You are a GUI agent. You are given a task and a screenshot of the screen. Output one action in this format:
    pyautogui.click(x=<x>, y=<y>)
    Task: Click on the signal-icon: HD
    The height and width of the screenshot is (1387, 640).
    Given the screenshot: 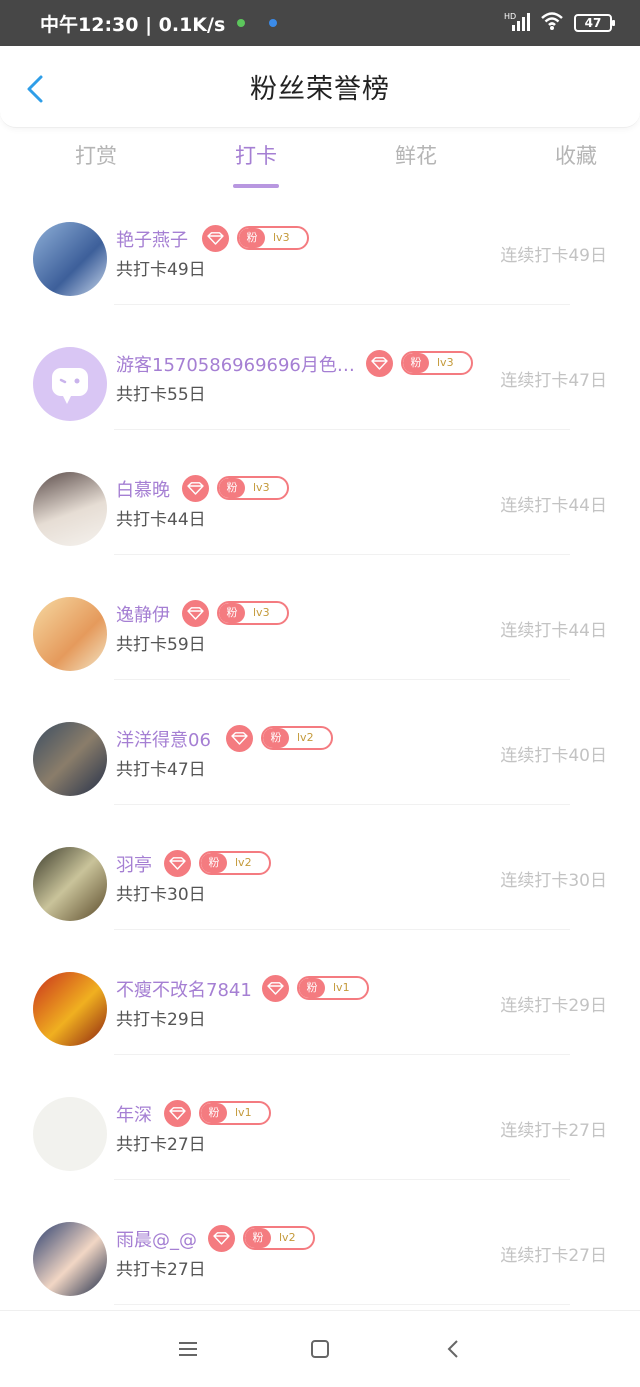 What is the action you would take?
    pyautogui.click(x=517, y=23)
    